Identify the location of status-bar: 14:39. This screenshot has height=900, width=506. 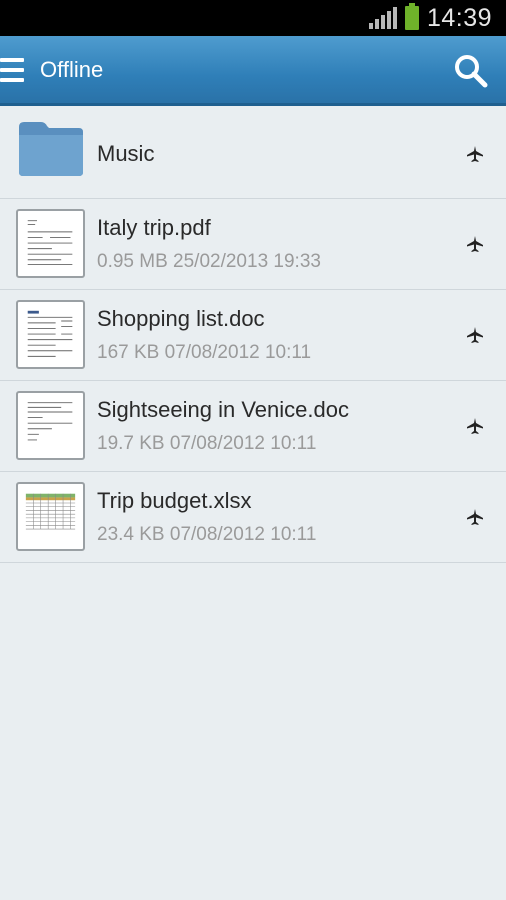
(253, 18).